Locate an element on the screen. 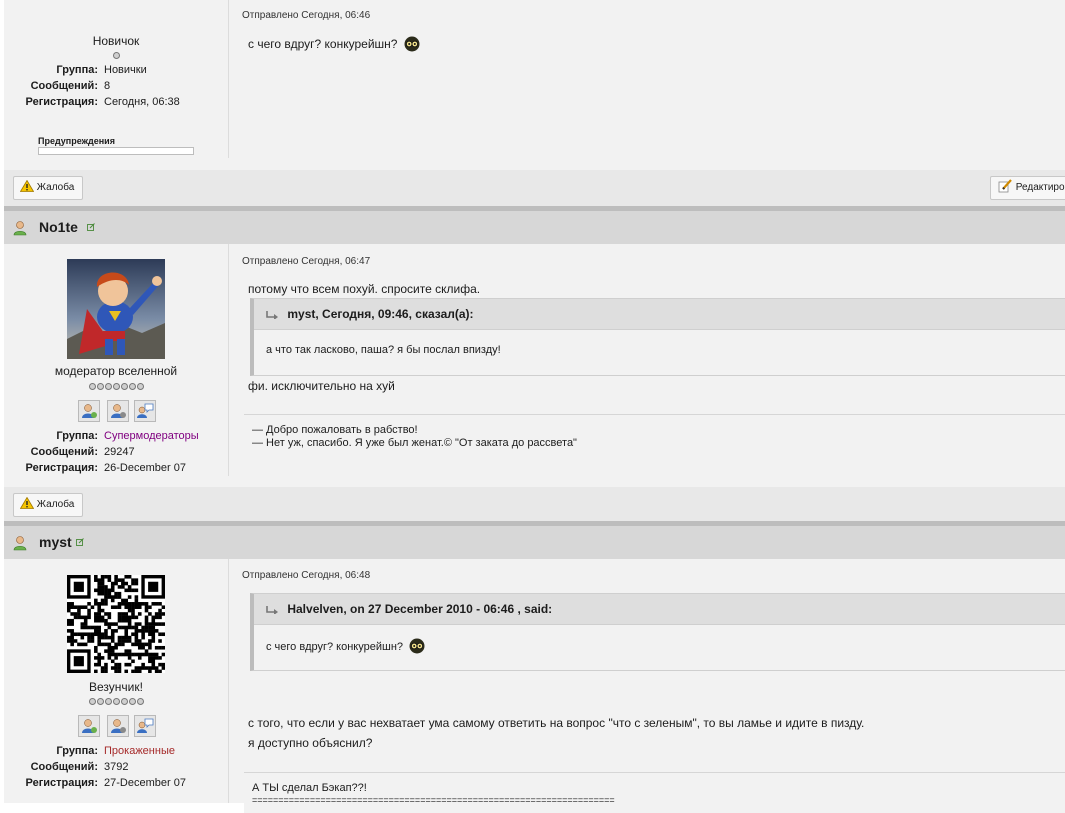  registration-row: Регистрация: Сегодня, 06:38 is located at coordinates (116, 103).